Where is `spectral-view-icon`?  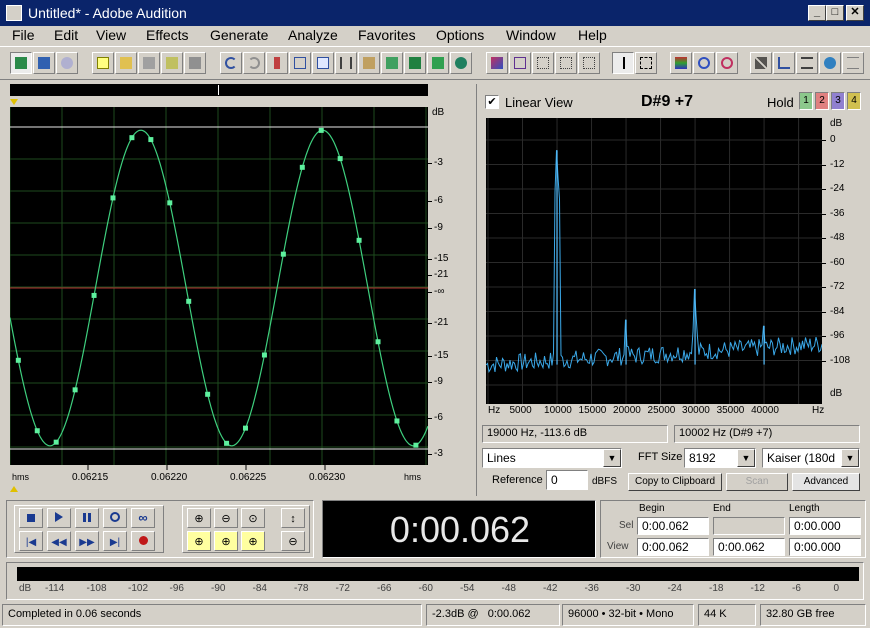
spectral-view-icon is located at coordinates (497, 63).